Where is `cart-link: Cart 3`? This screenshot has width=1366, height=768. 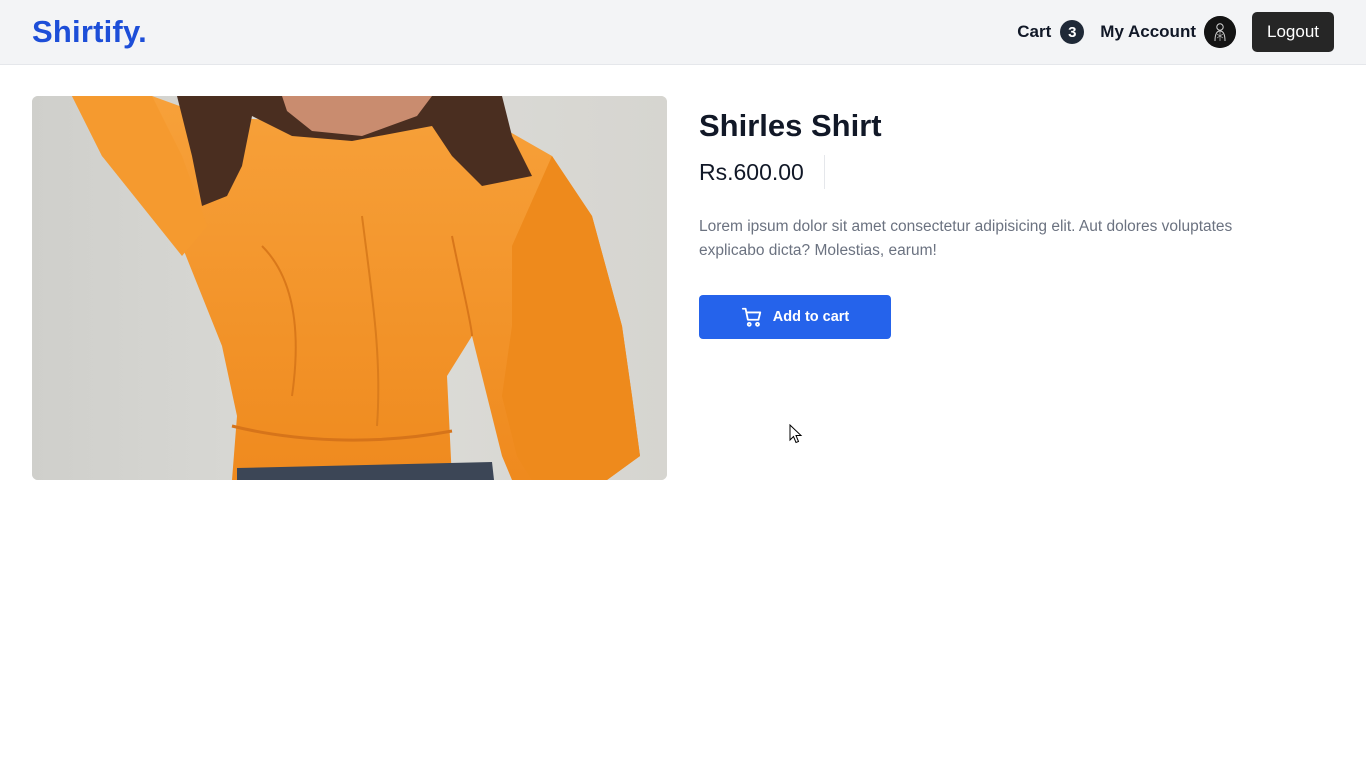
cart-link: Cart 3 is located at coordinates (1051, 32).